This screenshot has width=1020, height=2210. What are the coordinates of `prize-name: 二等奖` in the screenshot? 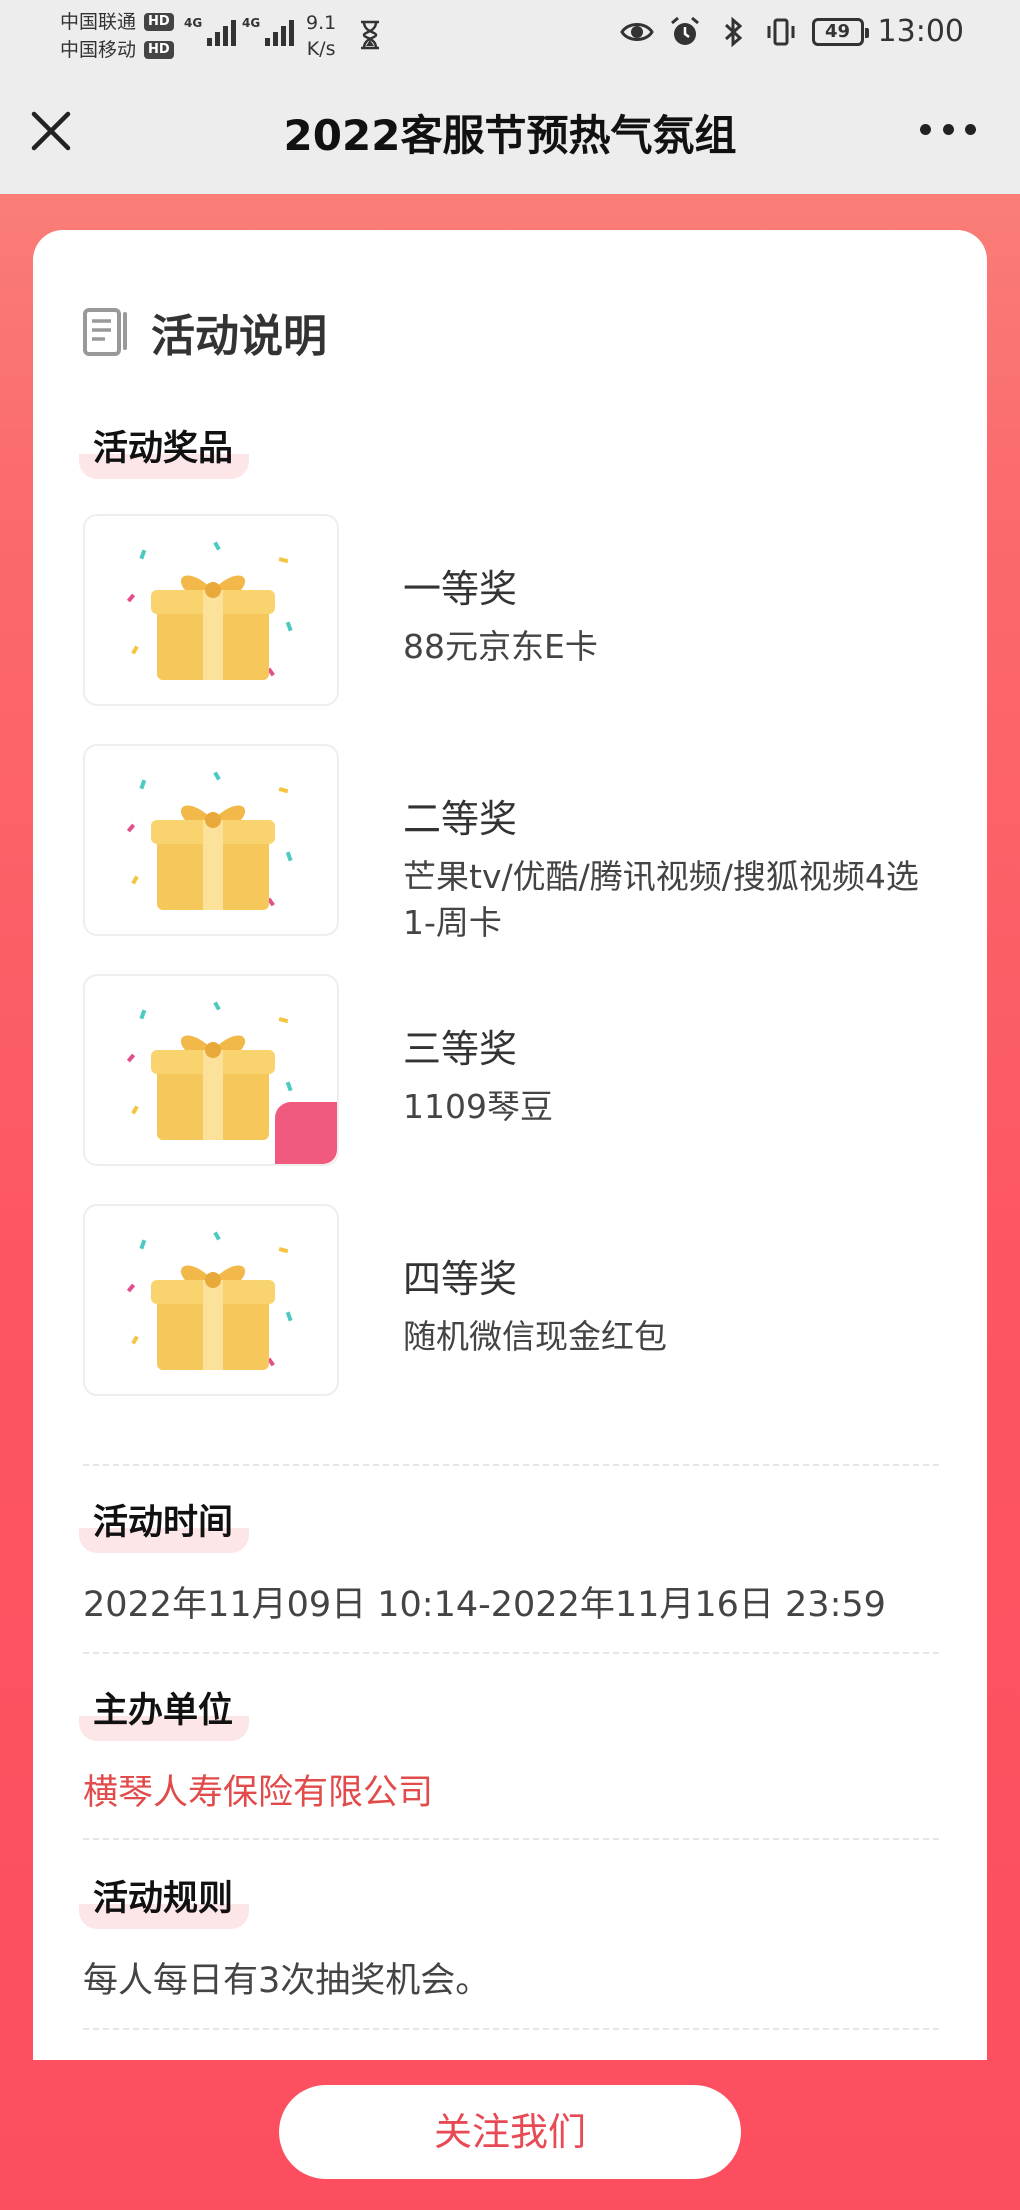 It's located at (460, 819).